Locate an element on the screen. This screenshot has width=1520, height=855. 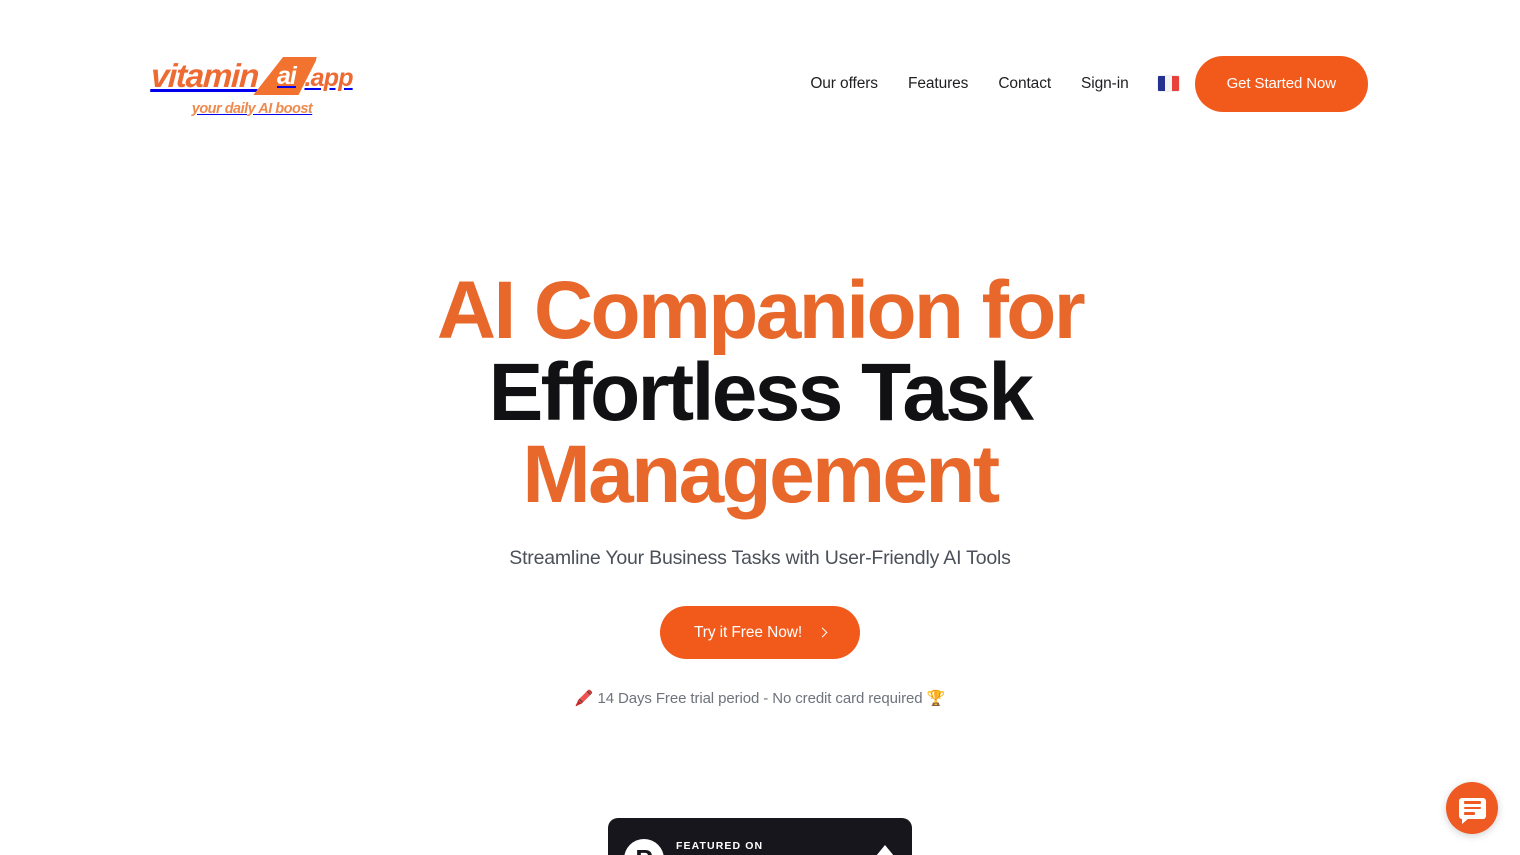
flag-band-white is located at coordinates (1168, 83).